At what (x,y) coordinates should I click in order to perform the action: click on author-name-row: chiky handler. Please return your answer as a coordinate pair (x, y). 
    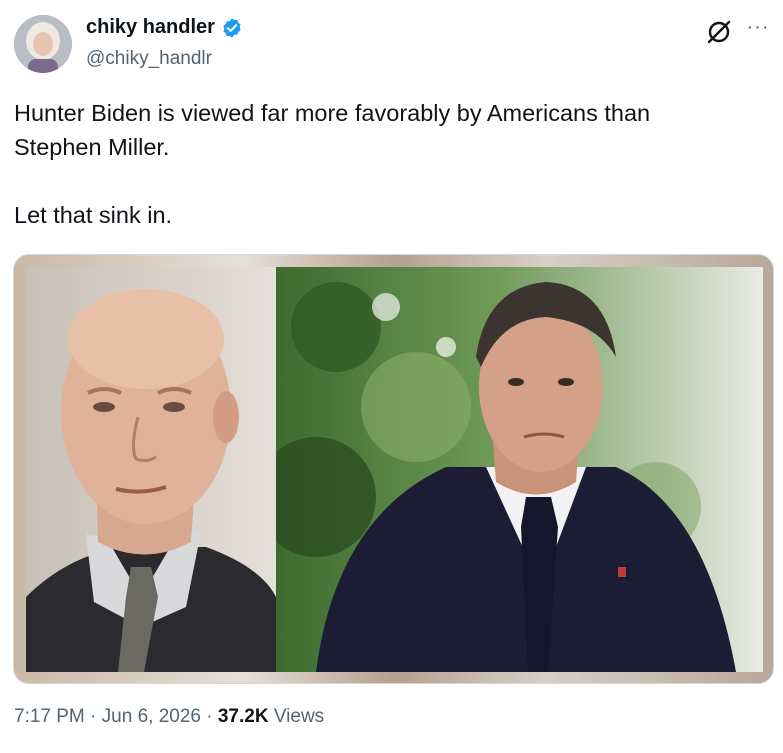
    Looking at the image, I should click on (164, 27).